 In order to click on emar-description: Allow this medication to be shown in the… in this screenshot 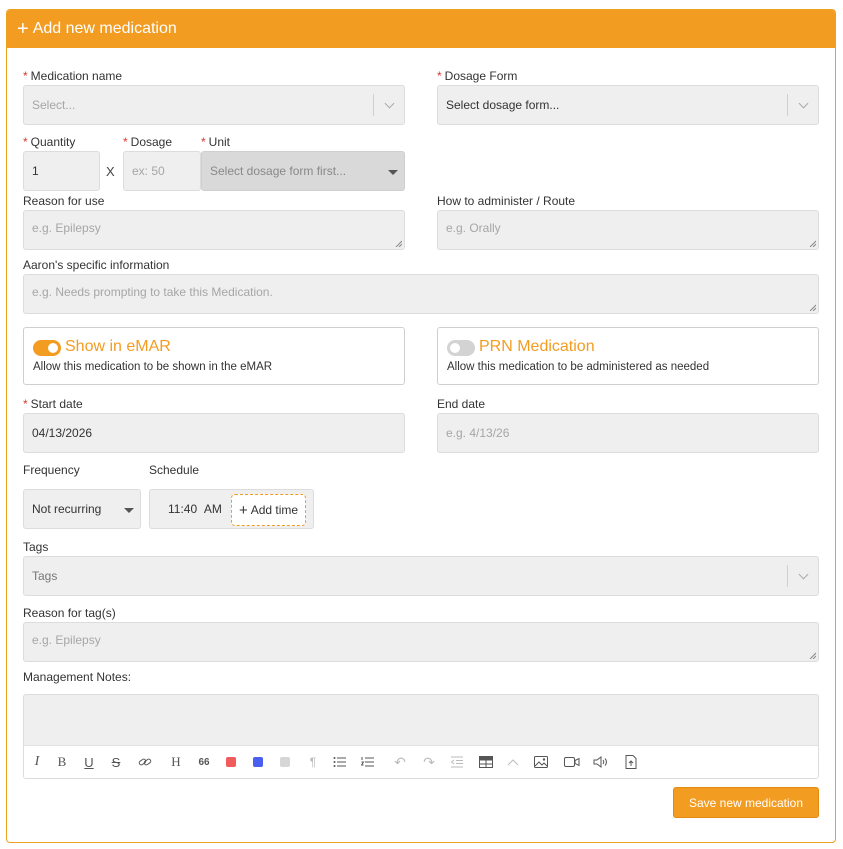, I will do `click(153, 367)`.